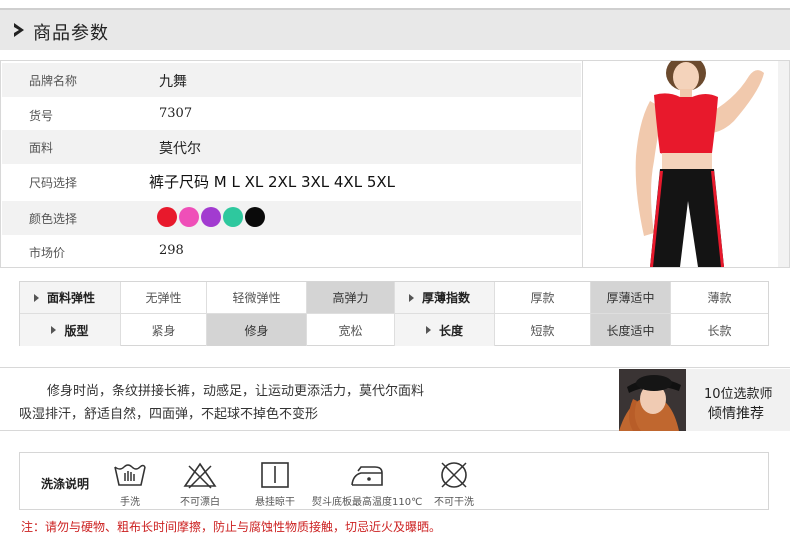  What do you see at coordinates (167, 217) in the screenshot?
I see `color-swatch-red` at bounding box center [167, 217].